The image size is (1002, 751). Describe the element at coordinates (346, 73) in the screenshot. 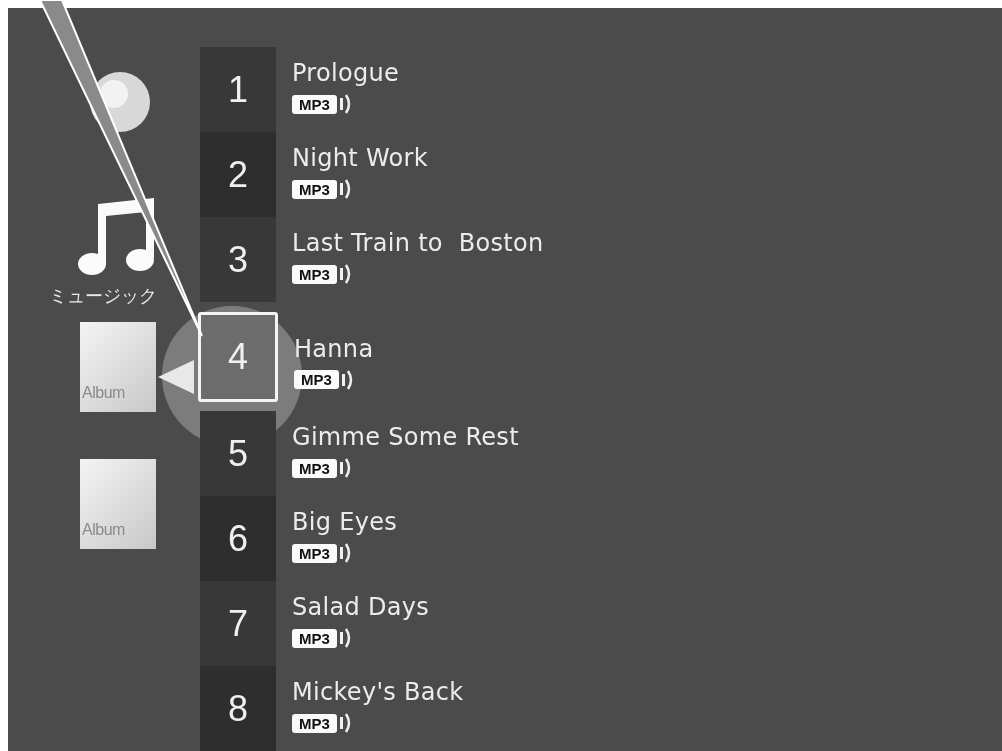

I see `track-title: Prologue` at that location.